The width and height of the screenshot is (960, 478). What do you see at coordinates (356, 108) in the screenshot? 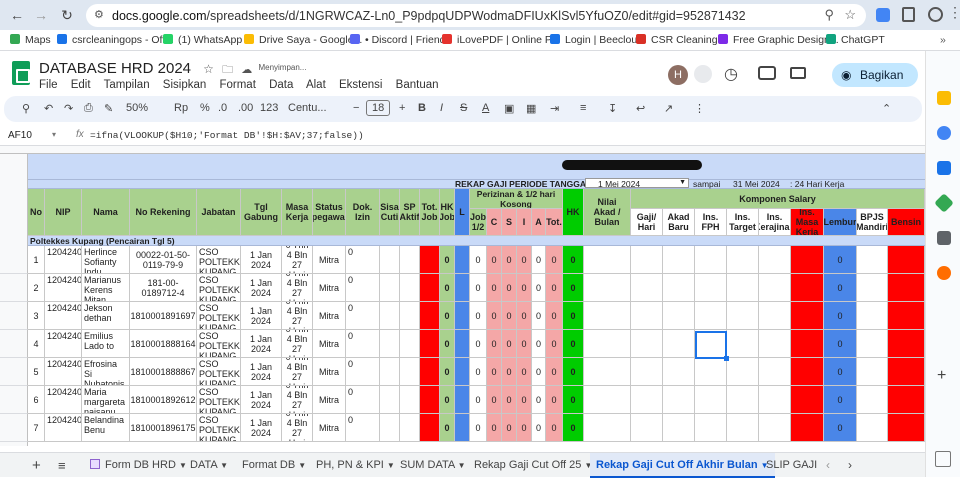
I see `decrease-font-size-icon: −` at bounding box center [356, 108].